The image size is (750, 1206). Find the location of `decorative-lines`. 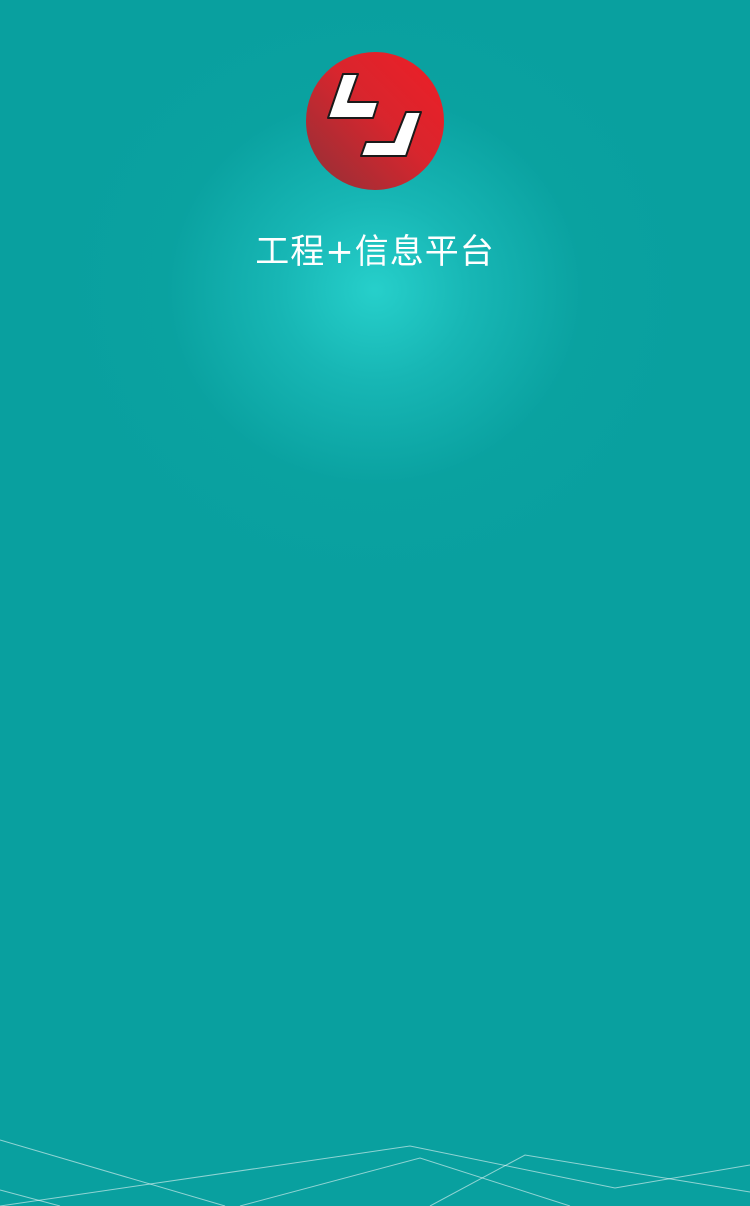

decorative-lines is located at coordinates (375, 1168).